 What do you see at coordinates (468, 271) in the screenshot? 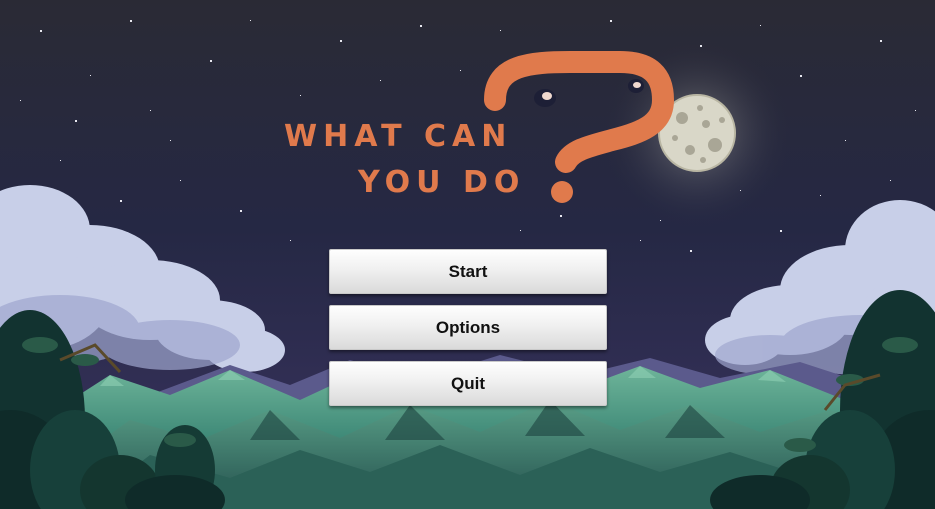
I see `start-button: Start` at bounding box center [468, 271].